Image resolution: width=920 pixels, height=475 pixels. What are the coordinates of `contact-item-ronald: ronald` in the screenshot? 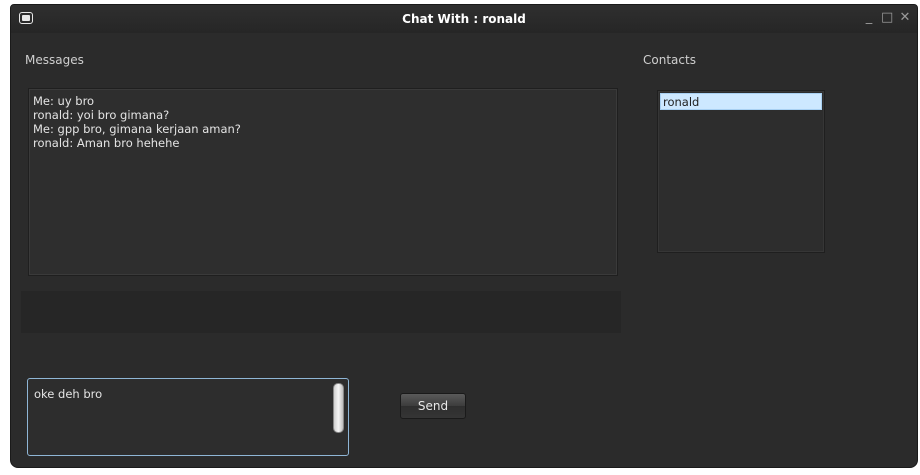 It's located at (741, 101).